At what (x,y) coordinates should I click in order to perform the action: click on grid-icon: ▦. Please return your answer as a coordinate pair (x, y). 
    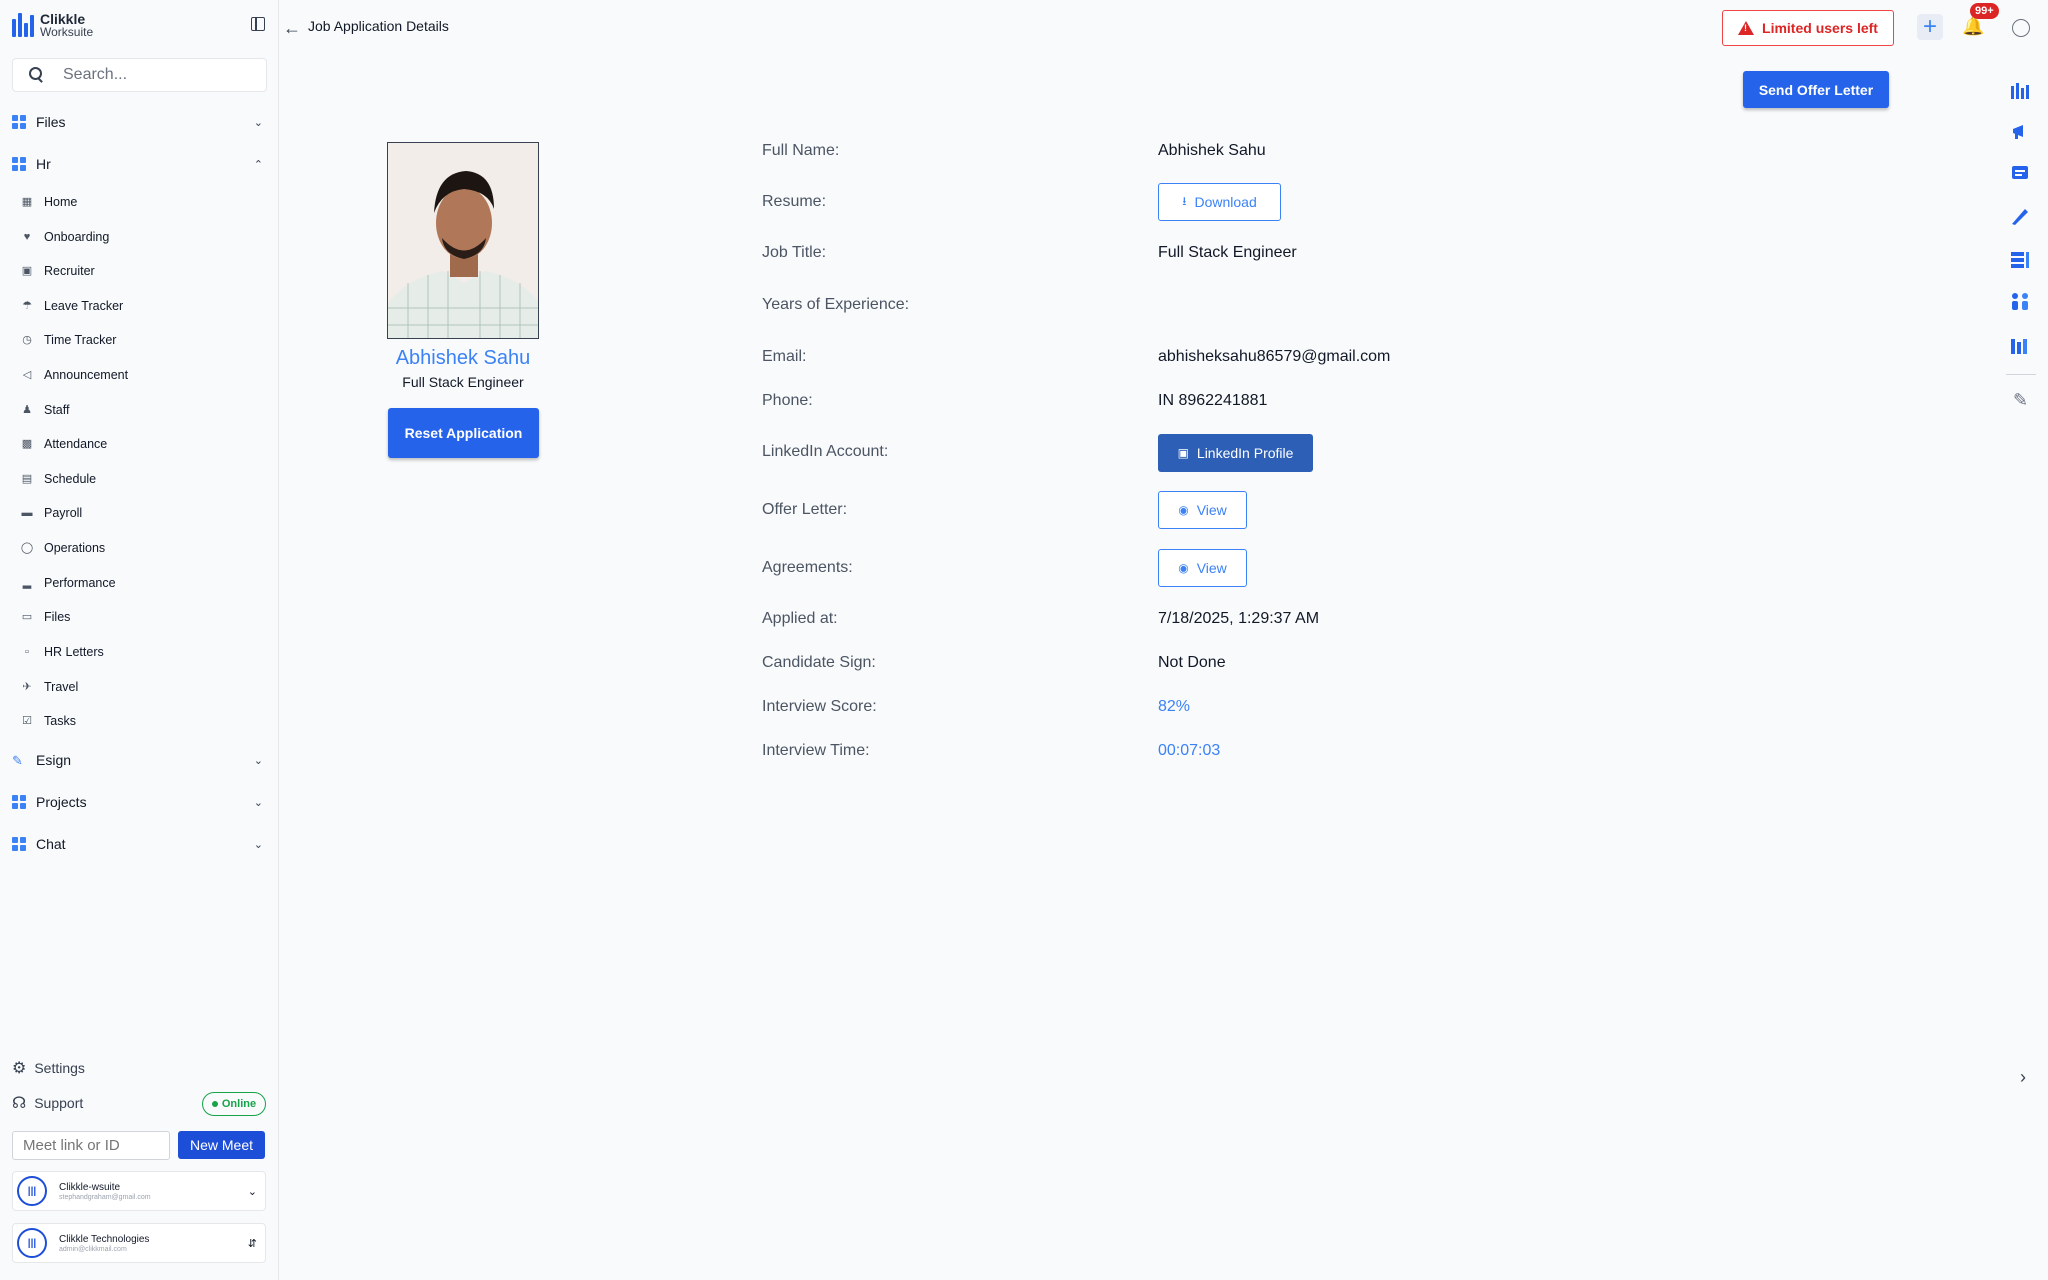
    Looking at the image, I should click on (27, 202).